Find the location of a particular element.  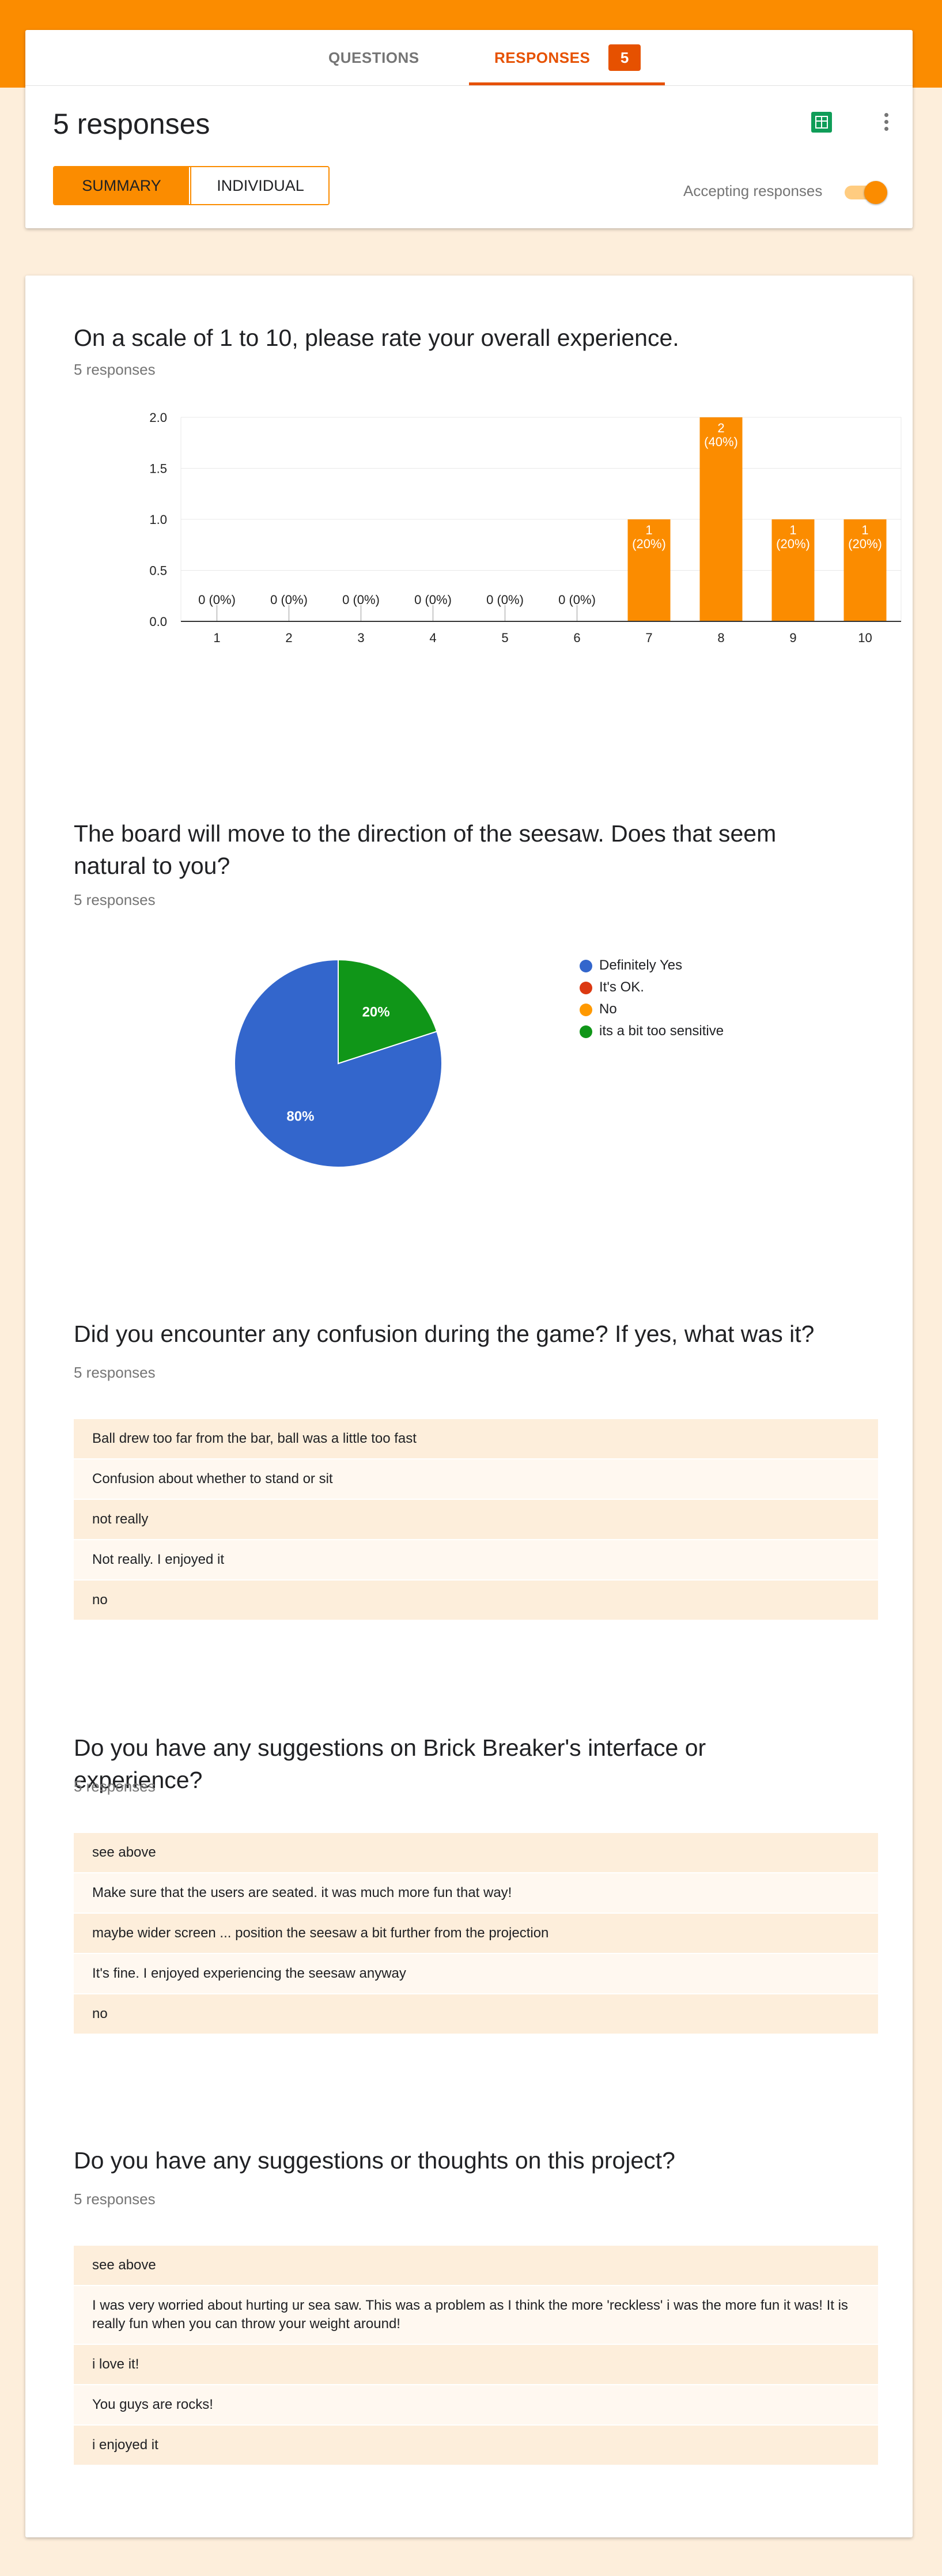

legend-label: its a bit too sensitive is located at coordinates (661, 1031).